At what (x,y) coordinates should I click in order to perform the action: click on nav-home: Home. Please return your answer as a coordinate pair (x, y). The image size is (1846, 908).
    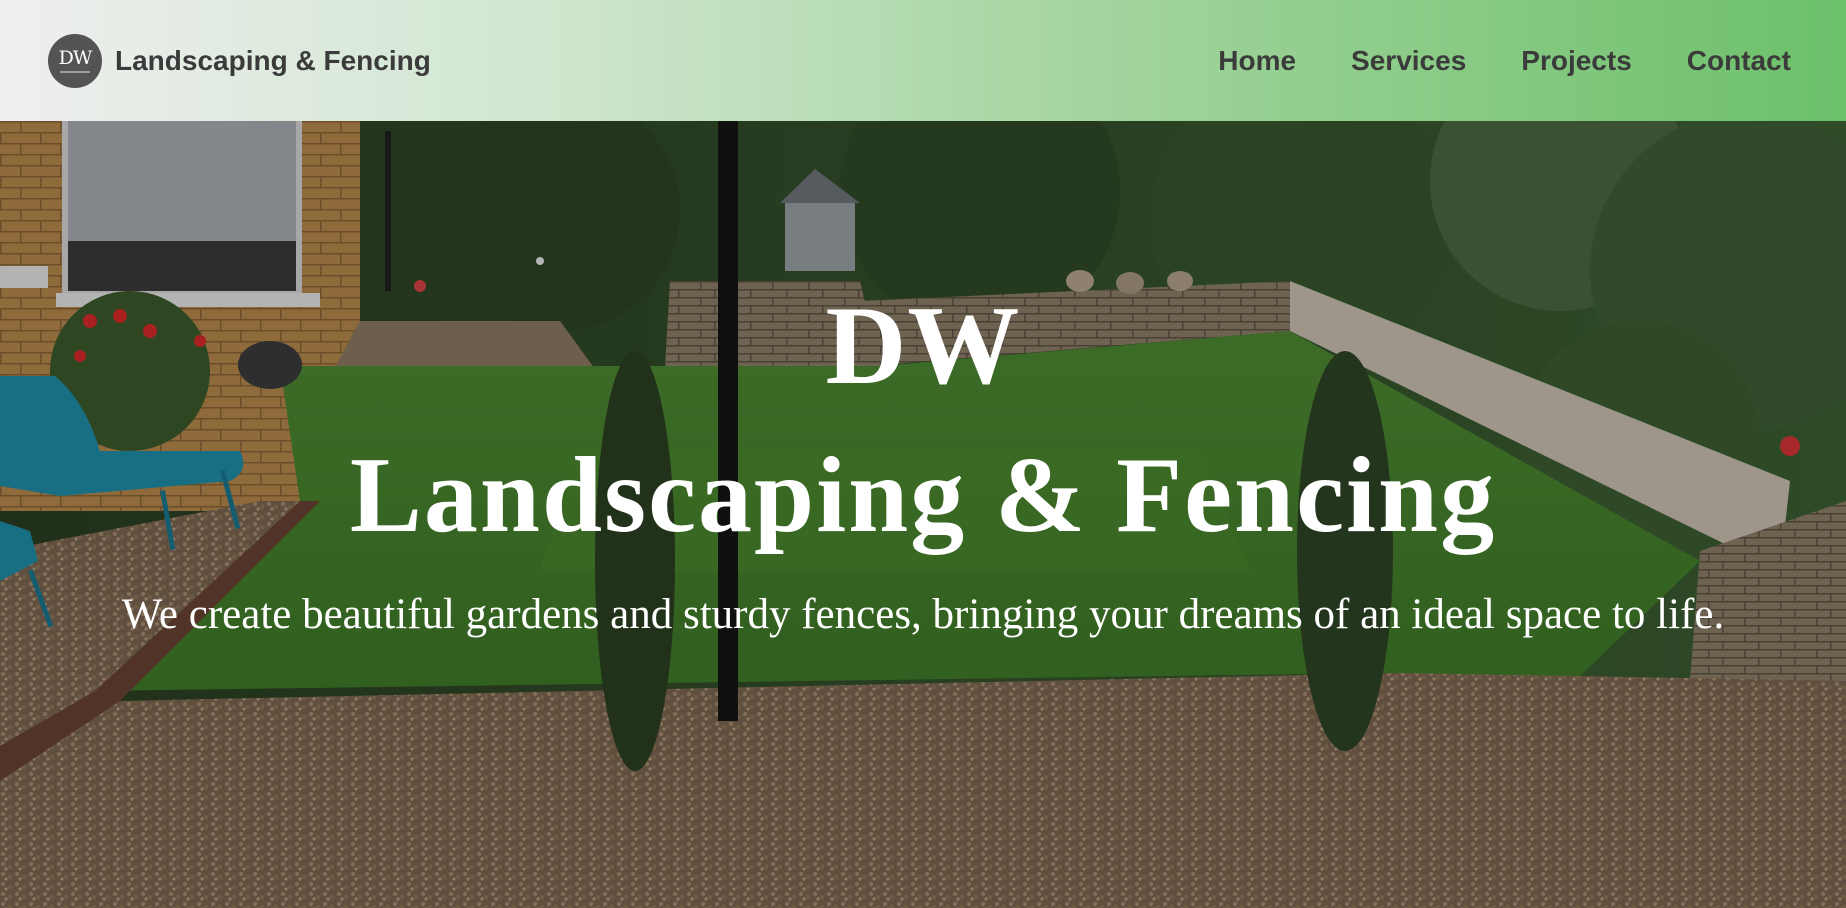
    Looking at the image, I should click on (1257, 61).